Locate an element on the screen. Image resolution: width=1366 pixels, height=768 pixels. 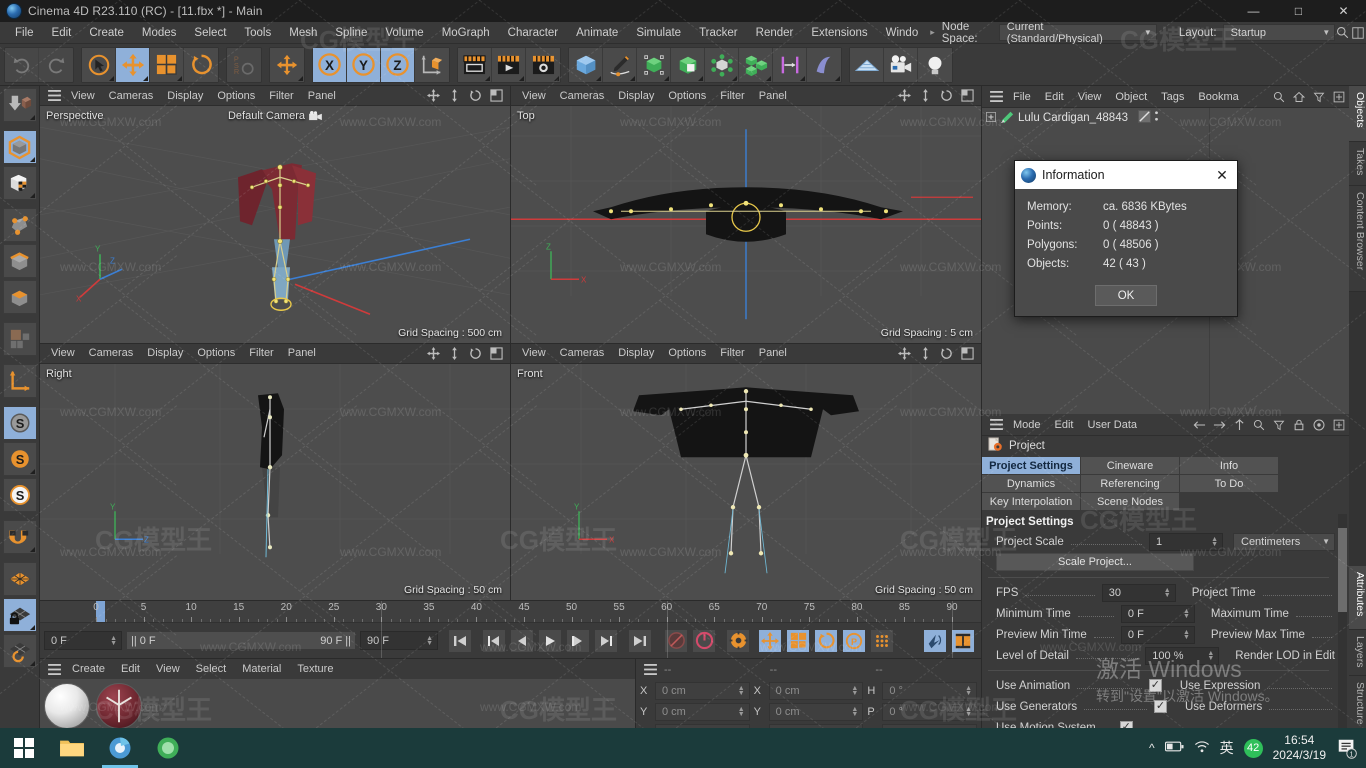
make-editable-icon is located at coordinates (19, 105).